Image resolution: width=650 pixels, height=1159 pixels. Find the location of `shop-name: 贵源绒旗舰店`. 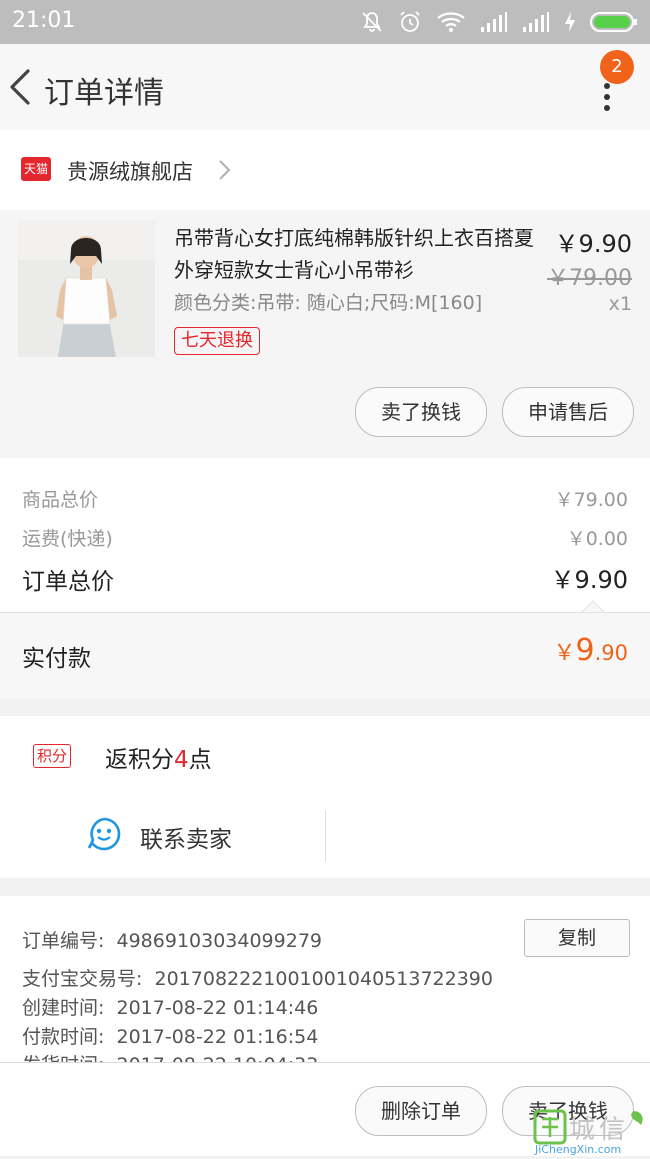

shop-name: 贵源绒旗舰店 is located at coordinates (130, 172).